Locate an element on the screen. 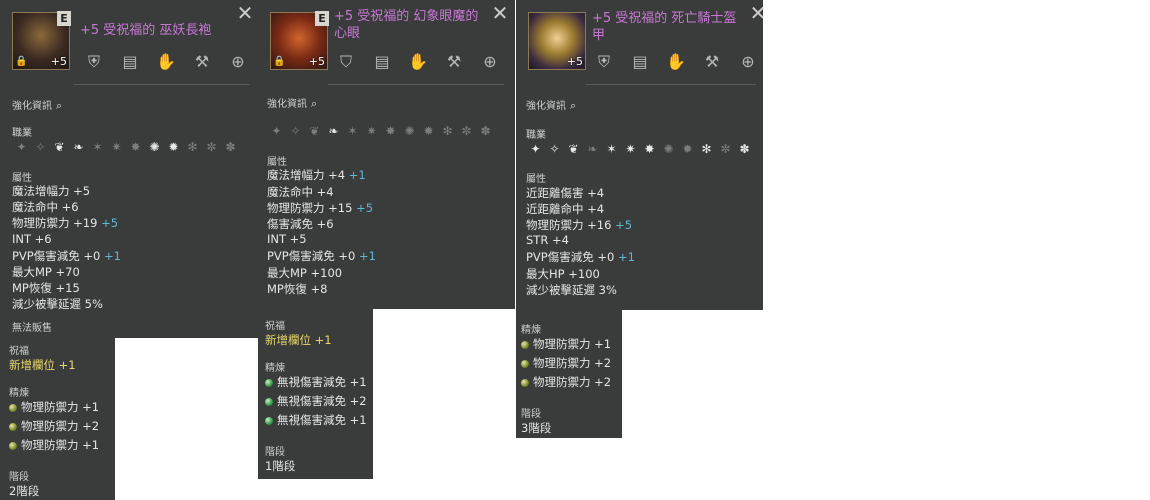 Image resolution: width=1150 pixels, height=500 pixels. attr-row: 近距離命中 +4 is located at coordinates (565, 209).